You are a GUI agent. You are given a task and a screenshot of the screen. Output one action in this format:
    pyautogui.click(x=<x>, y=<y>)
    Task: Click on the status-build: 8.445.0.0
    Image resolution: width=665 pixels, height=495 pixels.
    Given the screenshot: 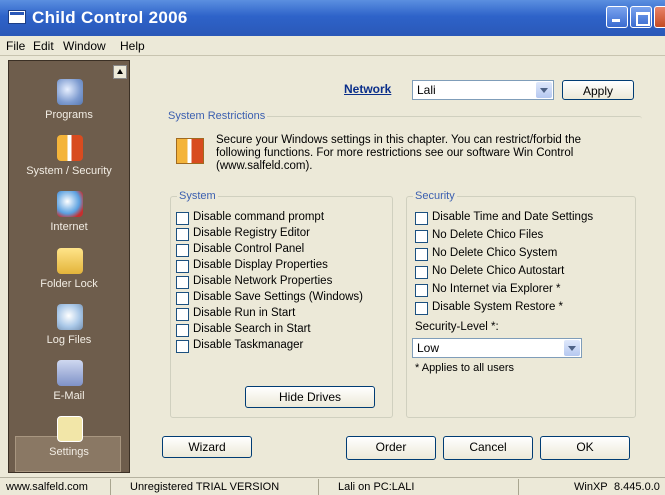 What is the action you would take?
    pyautogui.click(x=637, y=487)
    